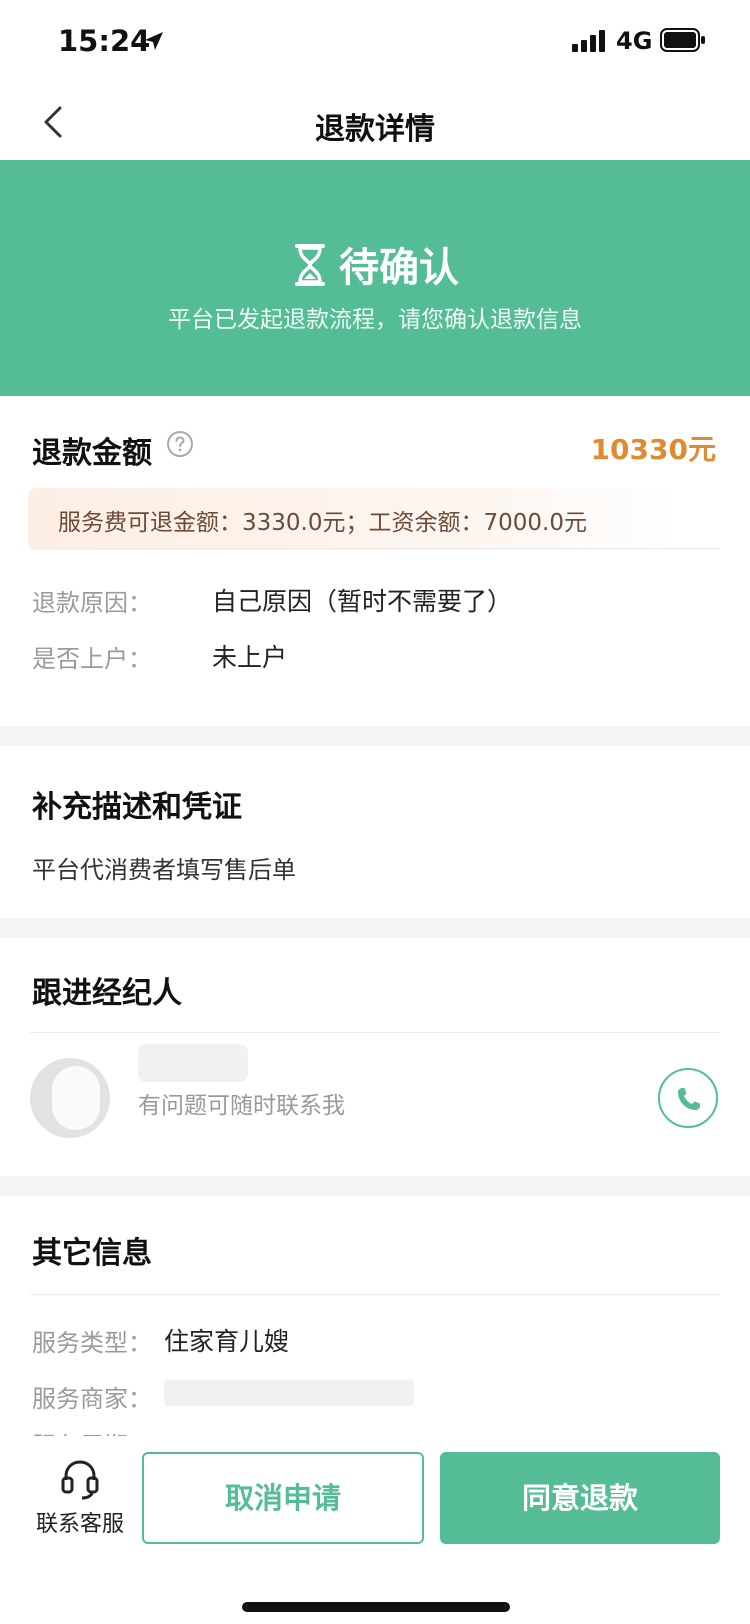  What do you see at coordinates (92, 659) in the screenshot?
I see `registered-label: 是否上户：` at bounding box center [92, 659].